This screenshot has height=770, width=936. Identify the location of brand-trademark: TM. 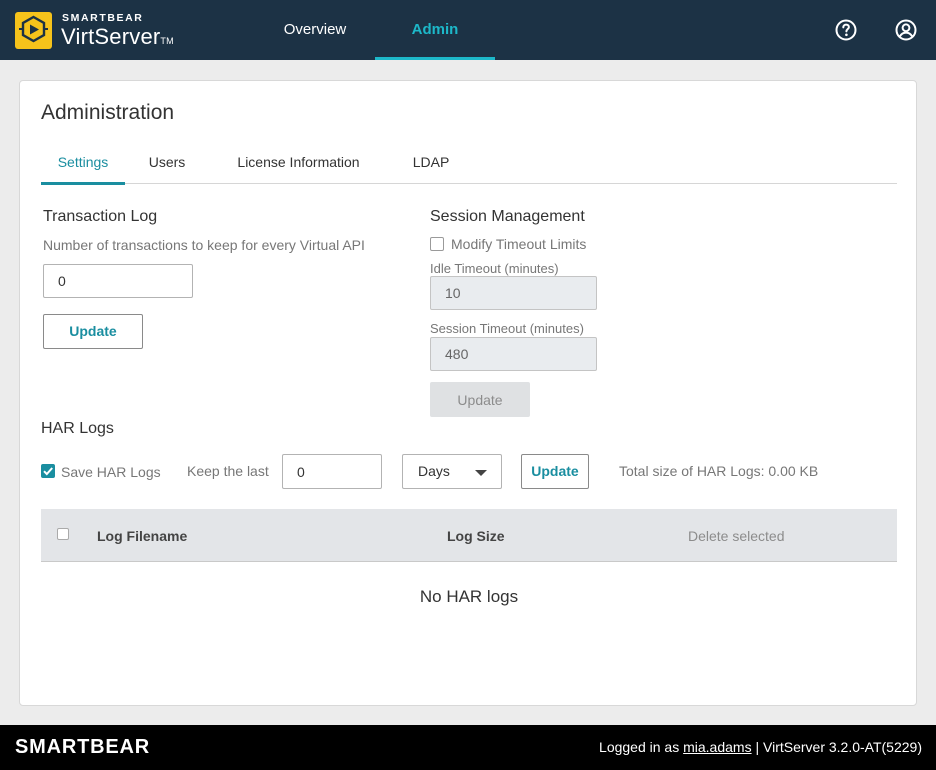
(167, 41).